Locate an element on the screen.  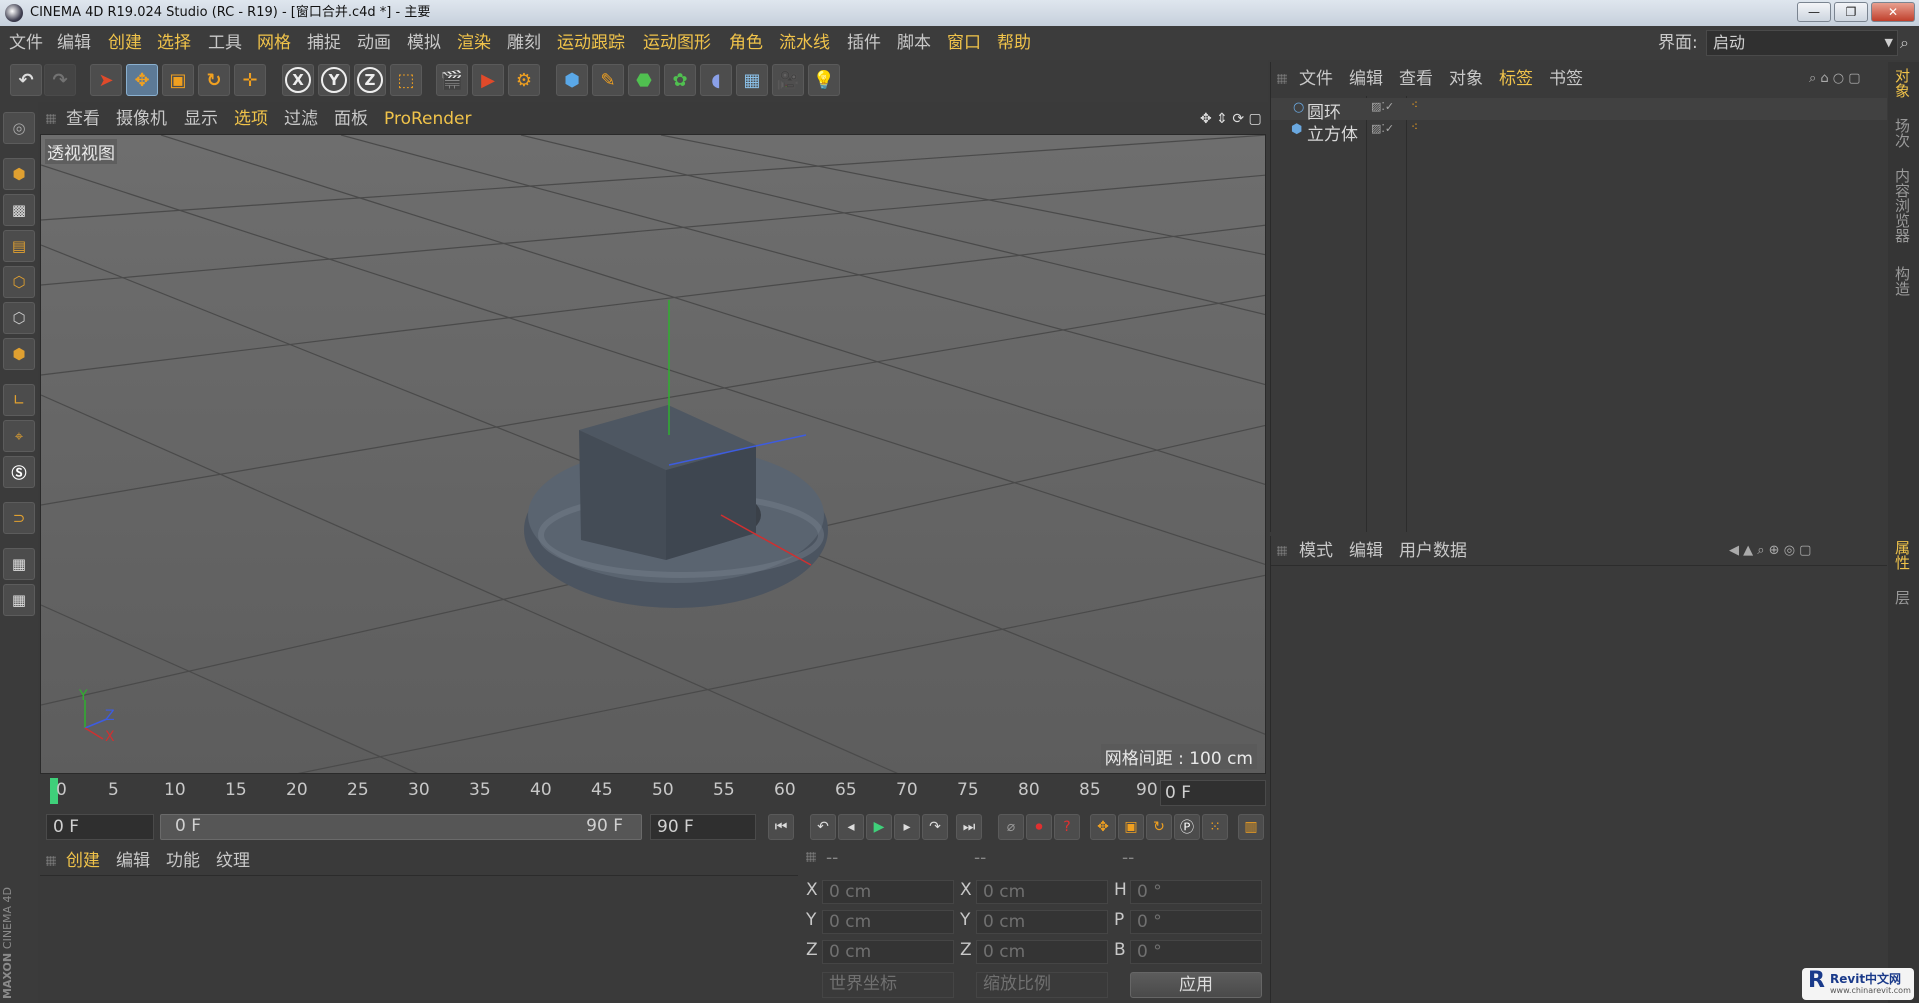
key-scale-button: ▣ is located at coordinates (1131, 827).